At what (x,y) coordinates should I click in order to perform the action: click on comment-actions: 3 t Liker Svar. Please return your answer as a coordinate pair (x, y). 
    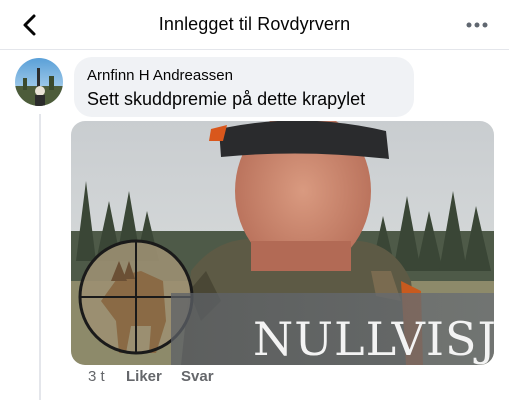
    Looking at the image, I should click on (151, 376).